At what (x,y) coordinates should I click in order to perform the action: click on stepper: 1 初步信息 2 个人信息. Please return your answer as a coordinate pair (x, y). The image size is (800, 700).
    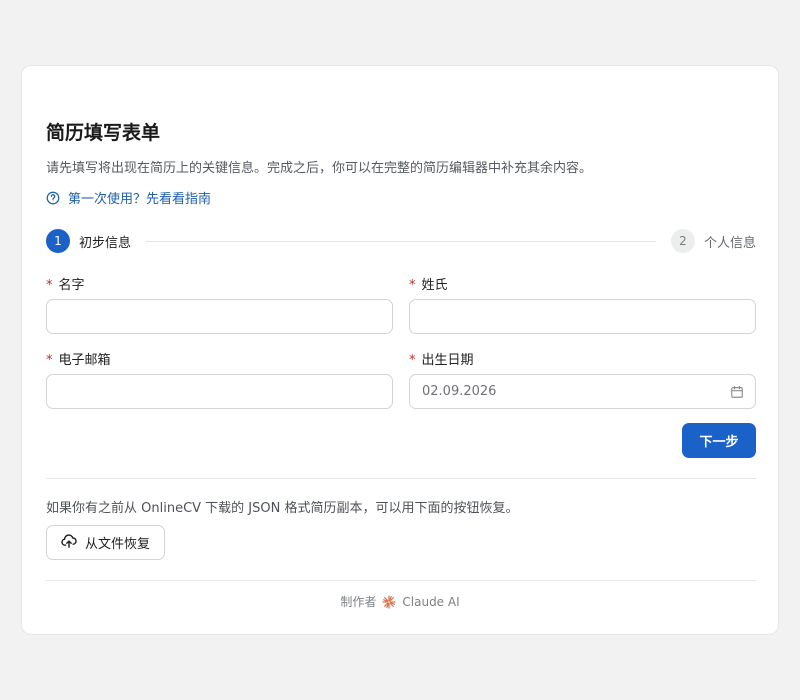
    Looking at the image, I should click on (401, 241).